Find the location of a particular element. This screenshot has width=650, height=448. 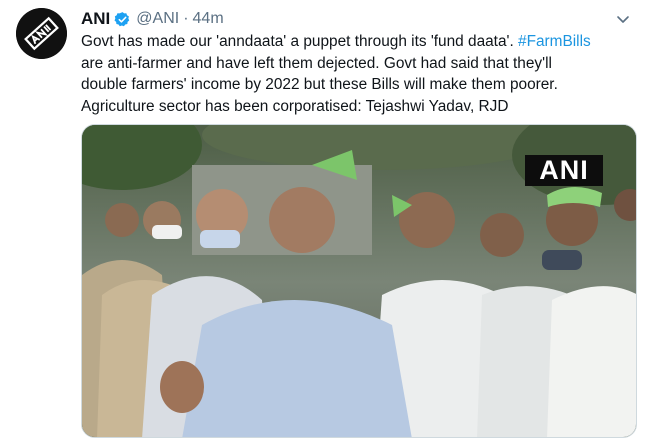

tweet-timestamp: 44m is located at coordinates (208, 19).